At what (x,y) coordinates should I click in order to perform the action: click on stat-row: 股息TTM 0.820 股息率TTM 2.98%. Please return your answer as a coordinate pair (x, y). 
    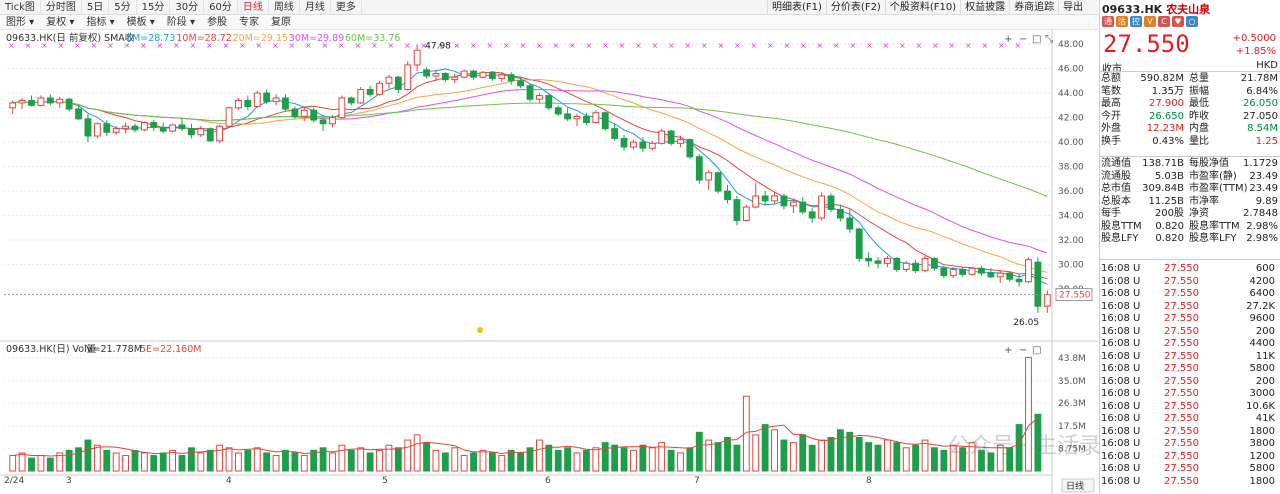
    Looking at the image, I should click on (1189, 227).